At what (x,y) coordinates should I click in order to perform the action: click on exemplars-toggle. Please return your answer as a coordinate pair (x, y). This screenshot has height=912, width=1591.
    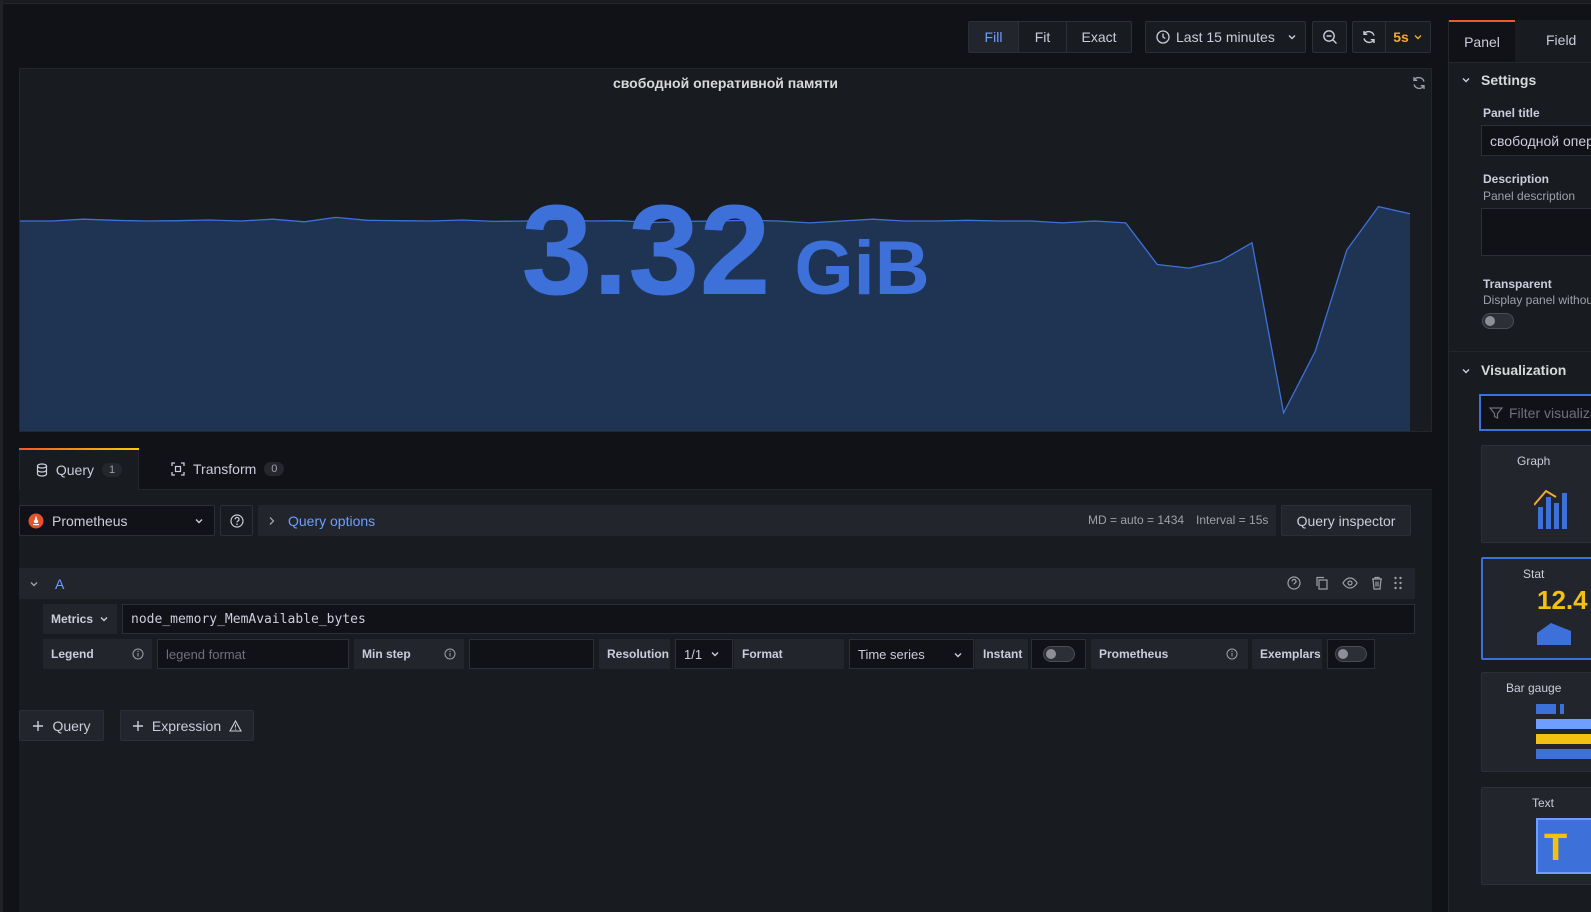
    Looking at the image, I should click on (1351, 654).